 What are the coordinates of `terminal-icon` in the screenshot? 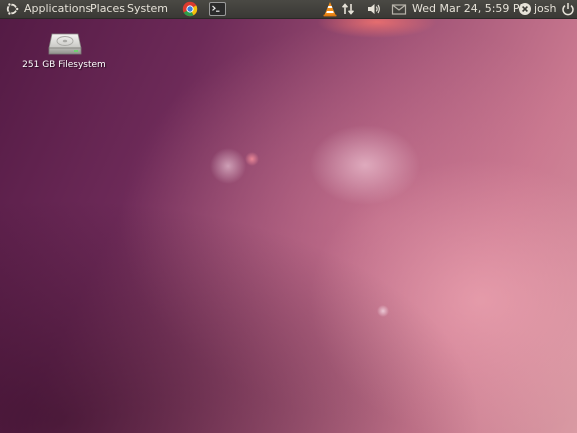 It's located at (217, 9).